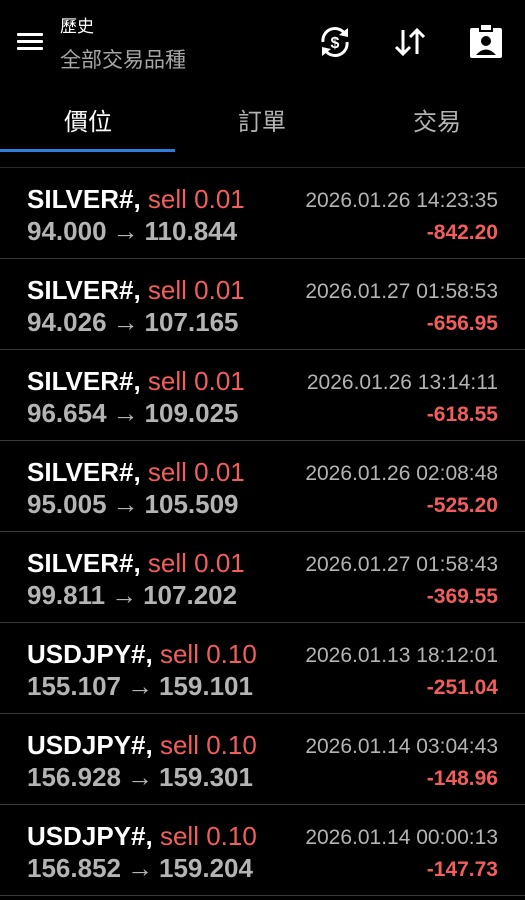 The image size is (525, 900). I want to click on page-title: 歷史, so click(77, 26).